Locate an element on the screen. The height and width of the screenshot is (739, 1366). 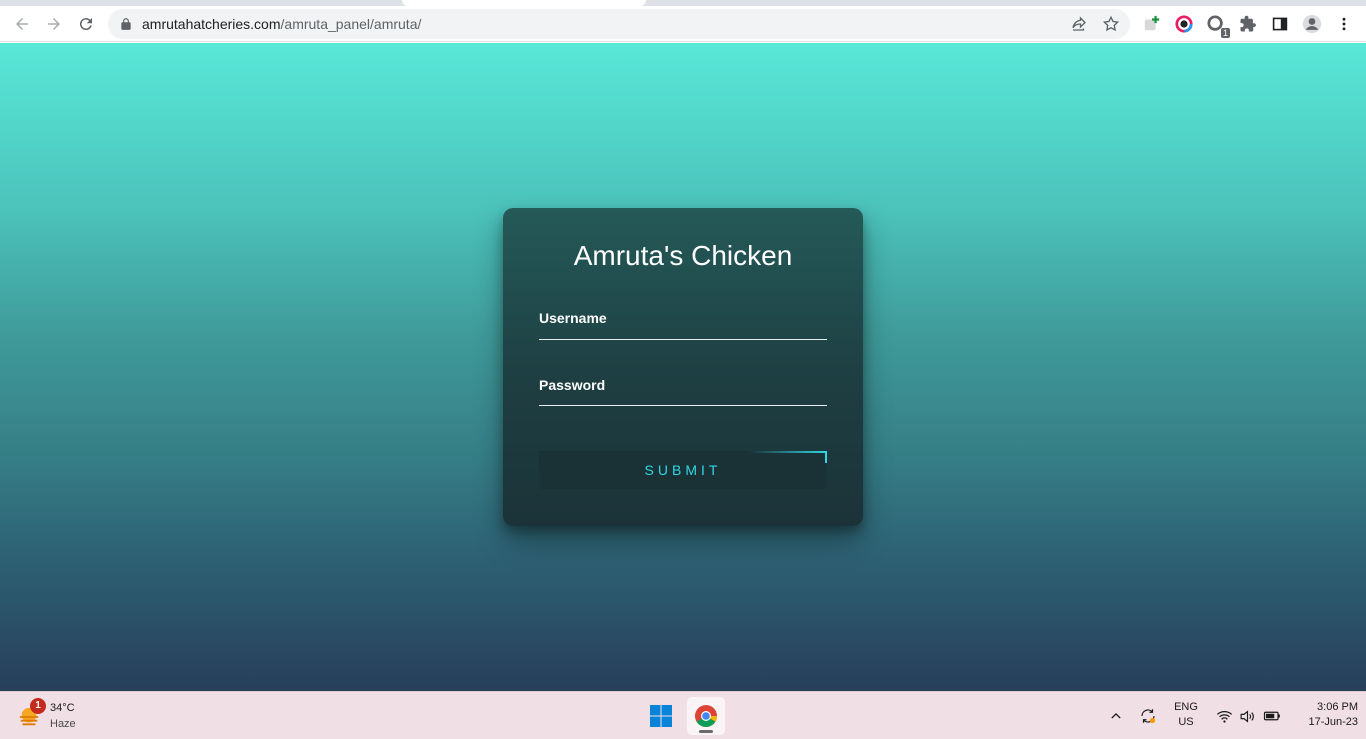
sync-tray-button is located at coordinates (1148, 716).